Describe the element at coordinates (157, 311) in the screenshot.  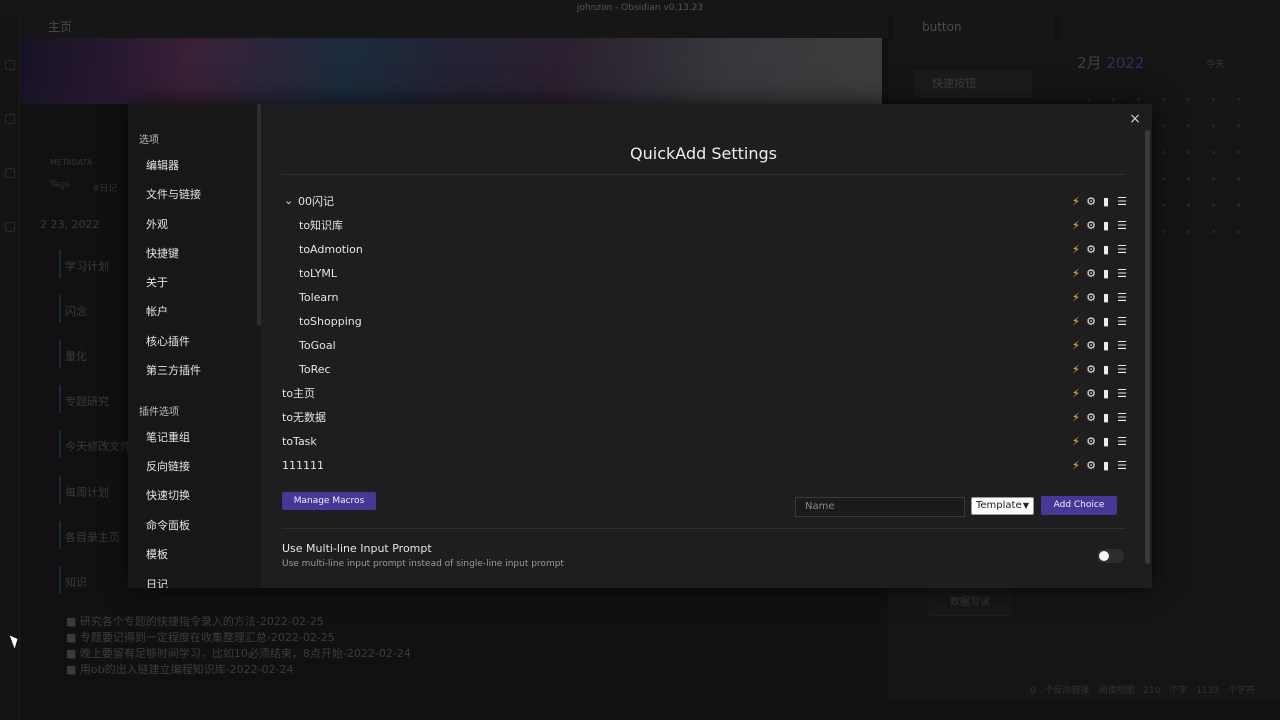
I see `sidebar-item-account: 帐户` at that location.